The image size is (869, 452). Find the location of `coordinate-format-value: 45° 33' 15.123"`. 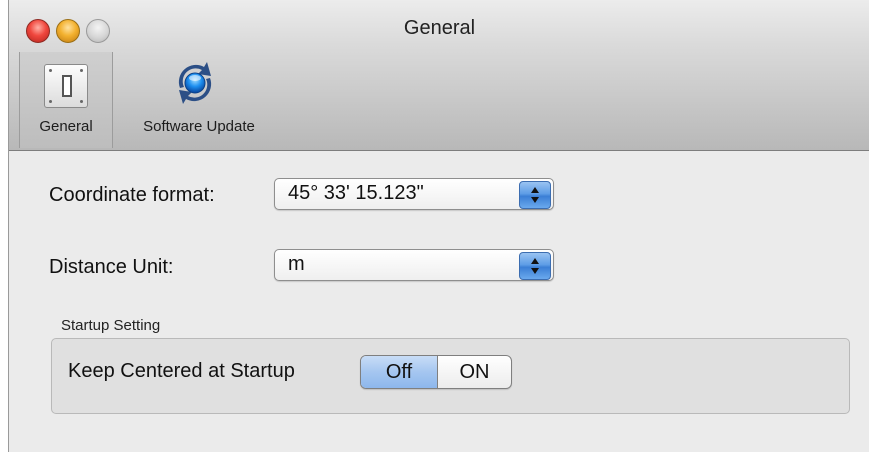

coordinate-format-value: 45° 33' 15.123" is located at coordinates (356, 193).